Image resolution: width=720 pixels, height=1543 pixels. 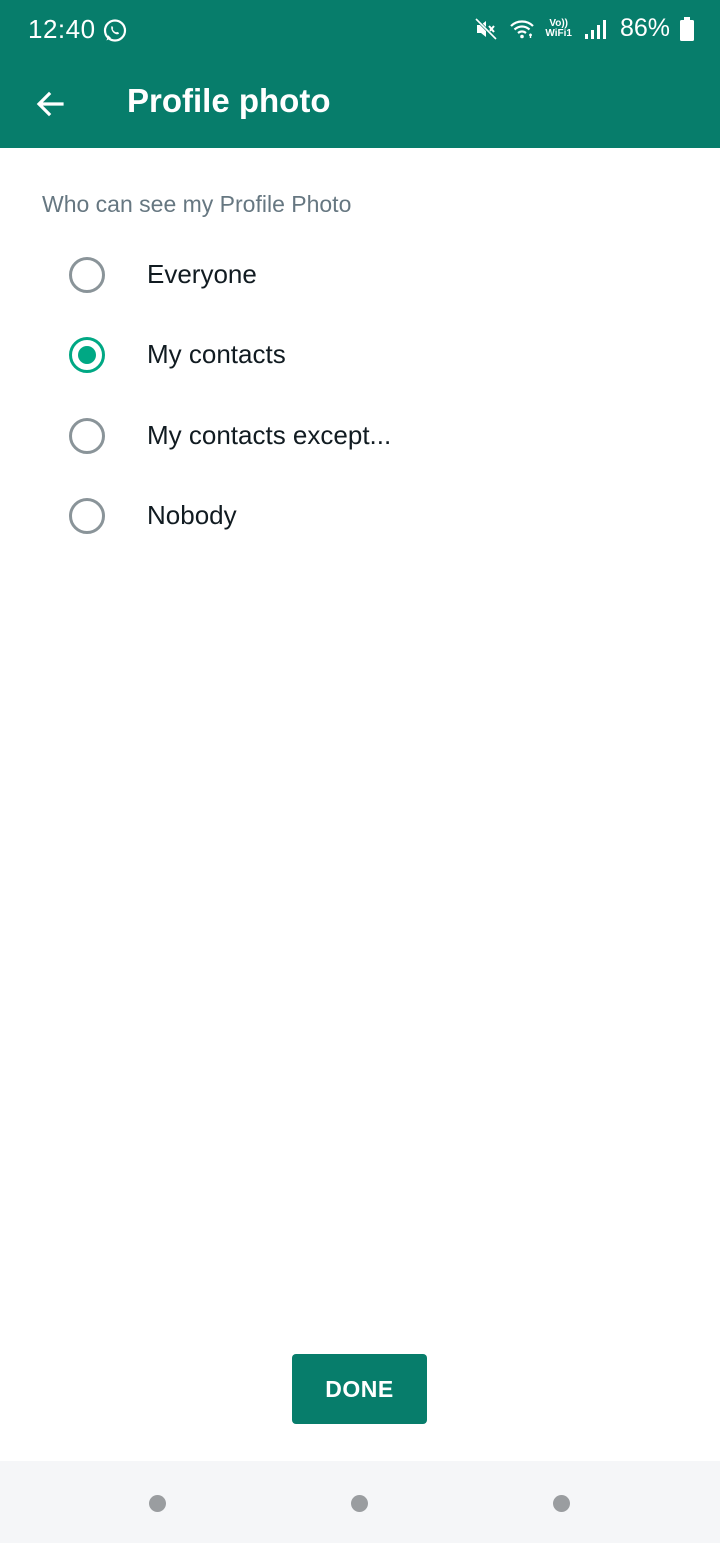 I want to click on nav-home-button, so click(x=359, y=1503).